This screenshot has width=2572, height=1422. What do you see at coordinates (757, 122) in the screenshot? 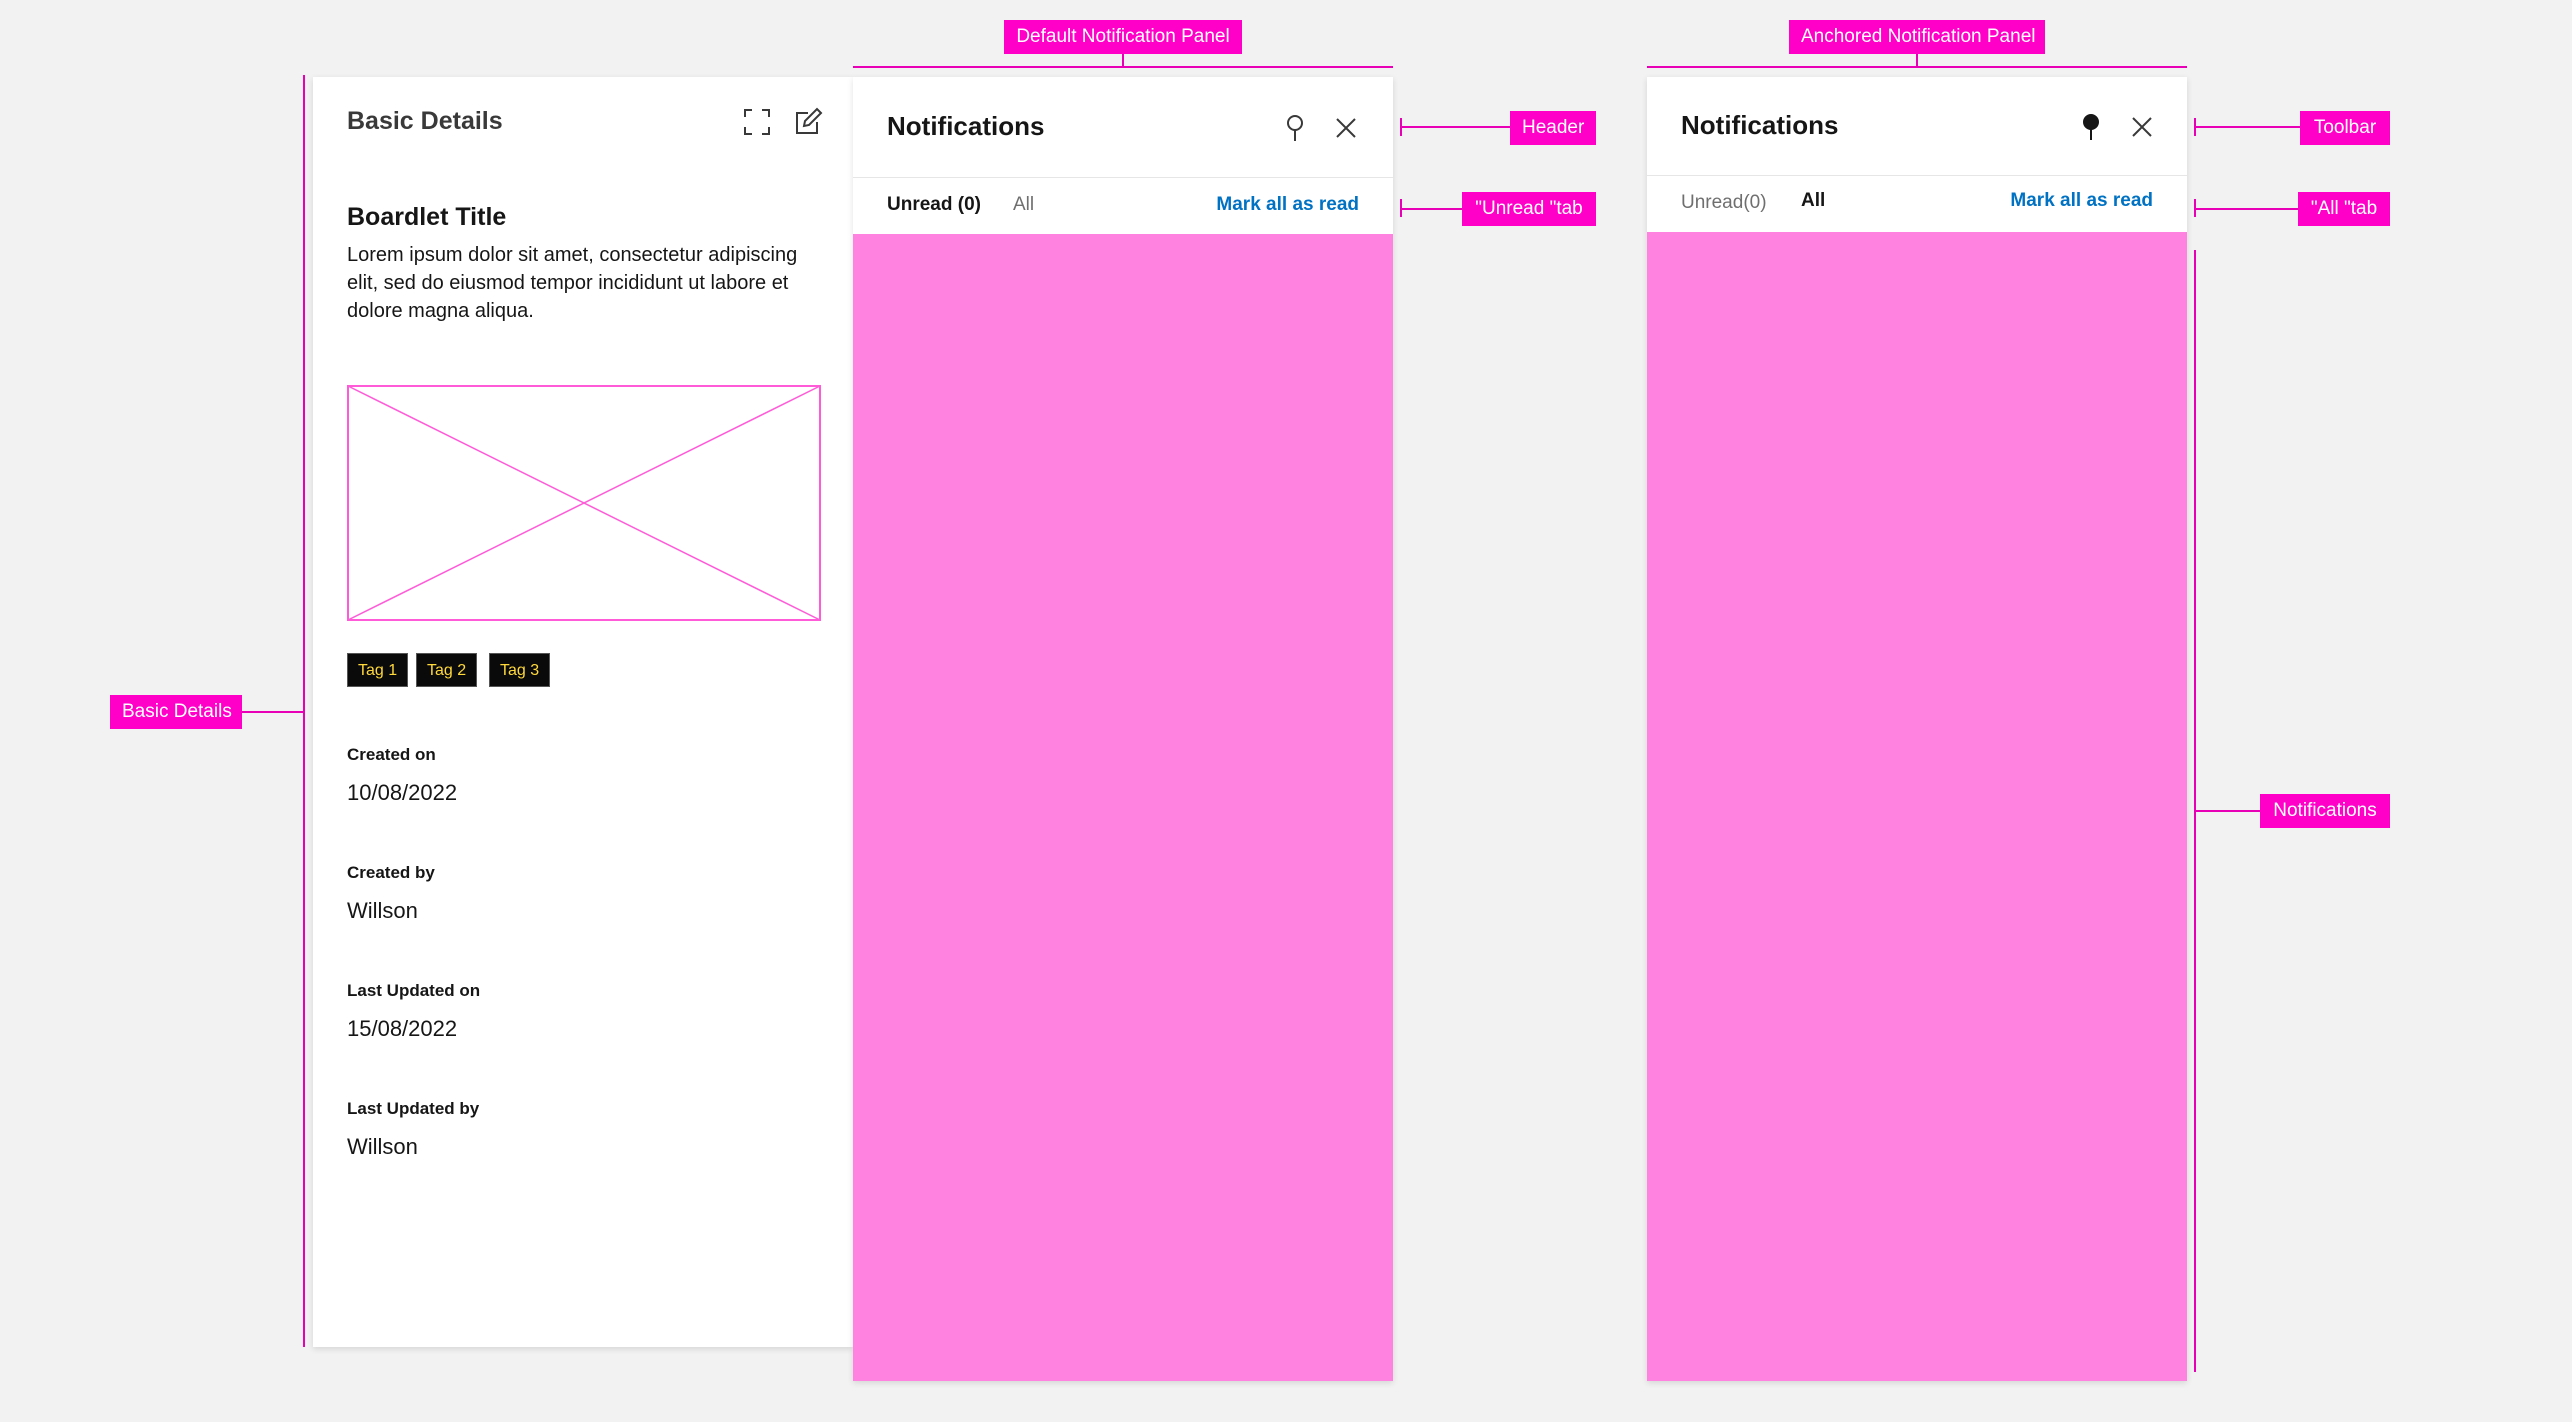
I see `maximize-icon` at bounding box center [757, 122].